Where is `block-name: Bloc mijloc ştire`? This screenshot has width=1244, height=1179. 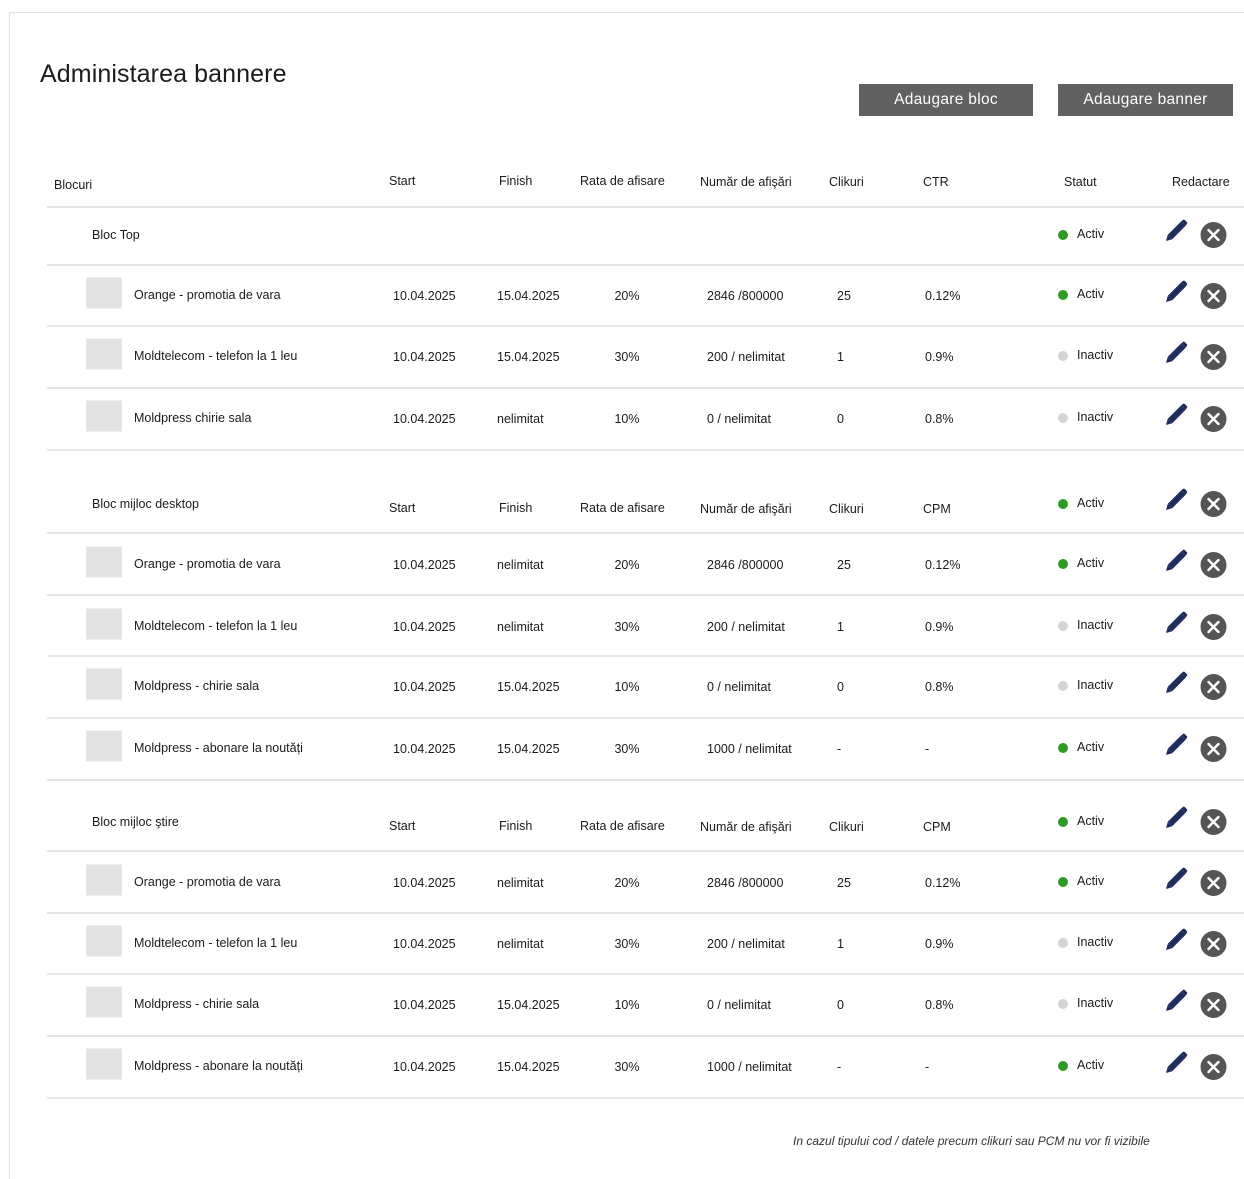 block-name: Bloc mijloc ştire is located at coordinates (135, 821).